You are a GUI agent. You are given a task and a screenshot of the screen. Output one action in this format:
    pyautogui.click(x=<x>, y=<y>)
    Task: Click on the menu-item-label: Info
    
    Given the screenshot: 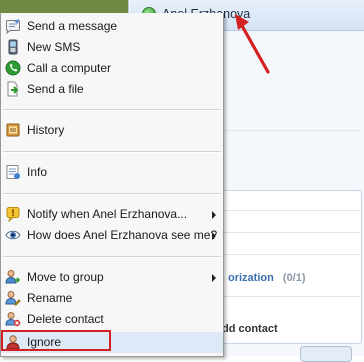 What is the action you would take?
    pyautogui.click(x=37, y=172)
    